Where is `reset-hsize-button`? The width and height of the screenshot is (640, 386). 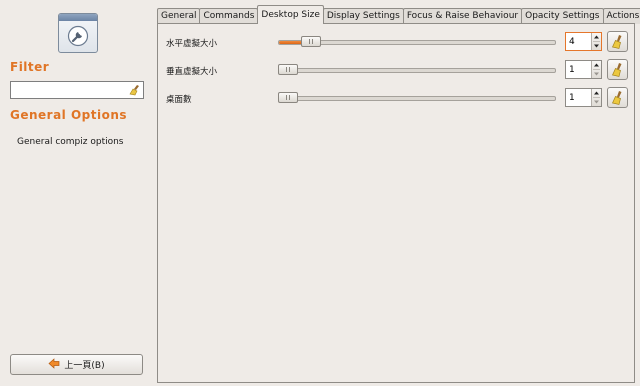
reset-hsize-button is located at coordinates (617, 41).